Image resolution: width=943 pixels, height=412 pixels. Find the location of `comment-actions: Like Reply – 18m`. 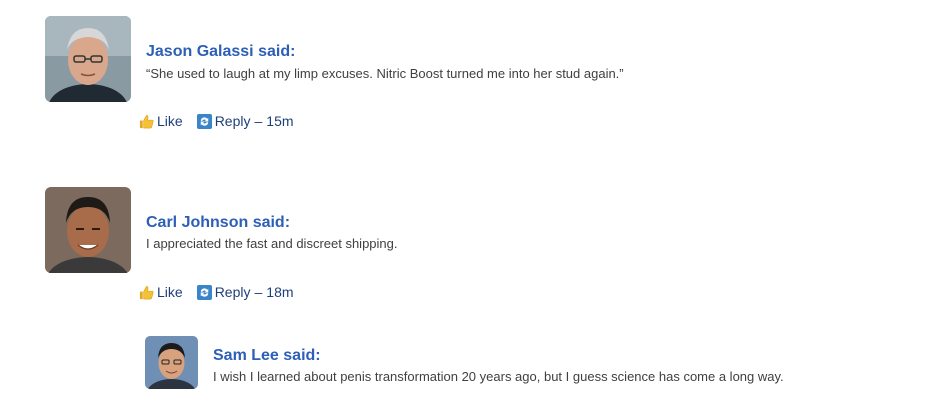

comment-actions: Like Reply – 18m is located at coordinates (216, 292).